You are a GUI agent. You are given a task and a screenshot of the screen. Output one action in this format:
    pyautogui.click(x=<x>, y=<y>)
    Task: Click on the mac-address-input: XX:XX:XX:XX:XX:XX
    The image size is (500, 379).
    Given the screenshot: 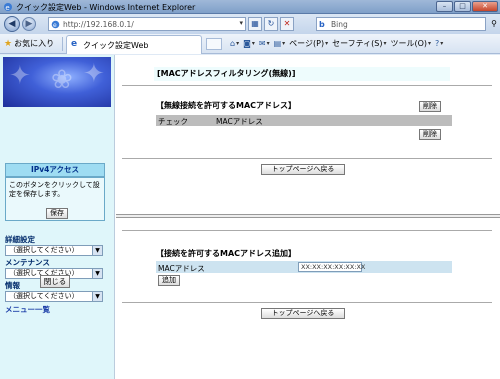 What is the action you would take?
    pyautogui.click(x=331, y=267)
    